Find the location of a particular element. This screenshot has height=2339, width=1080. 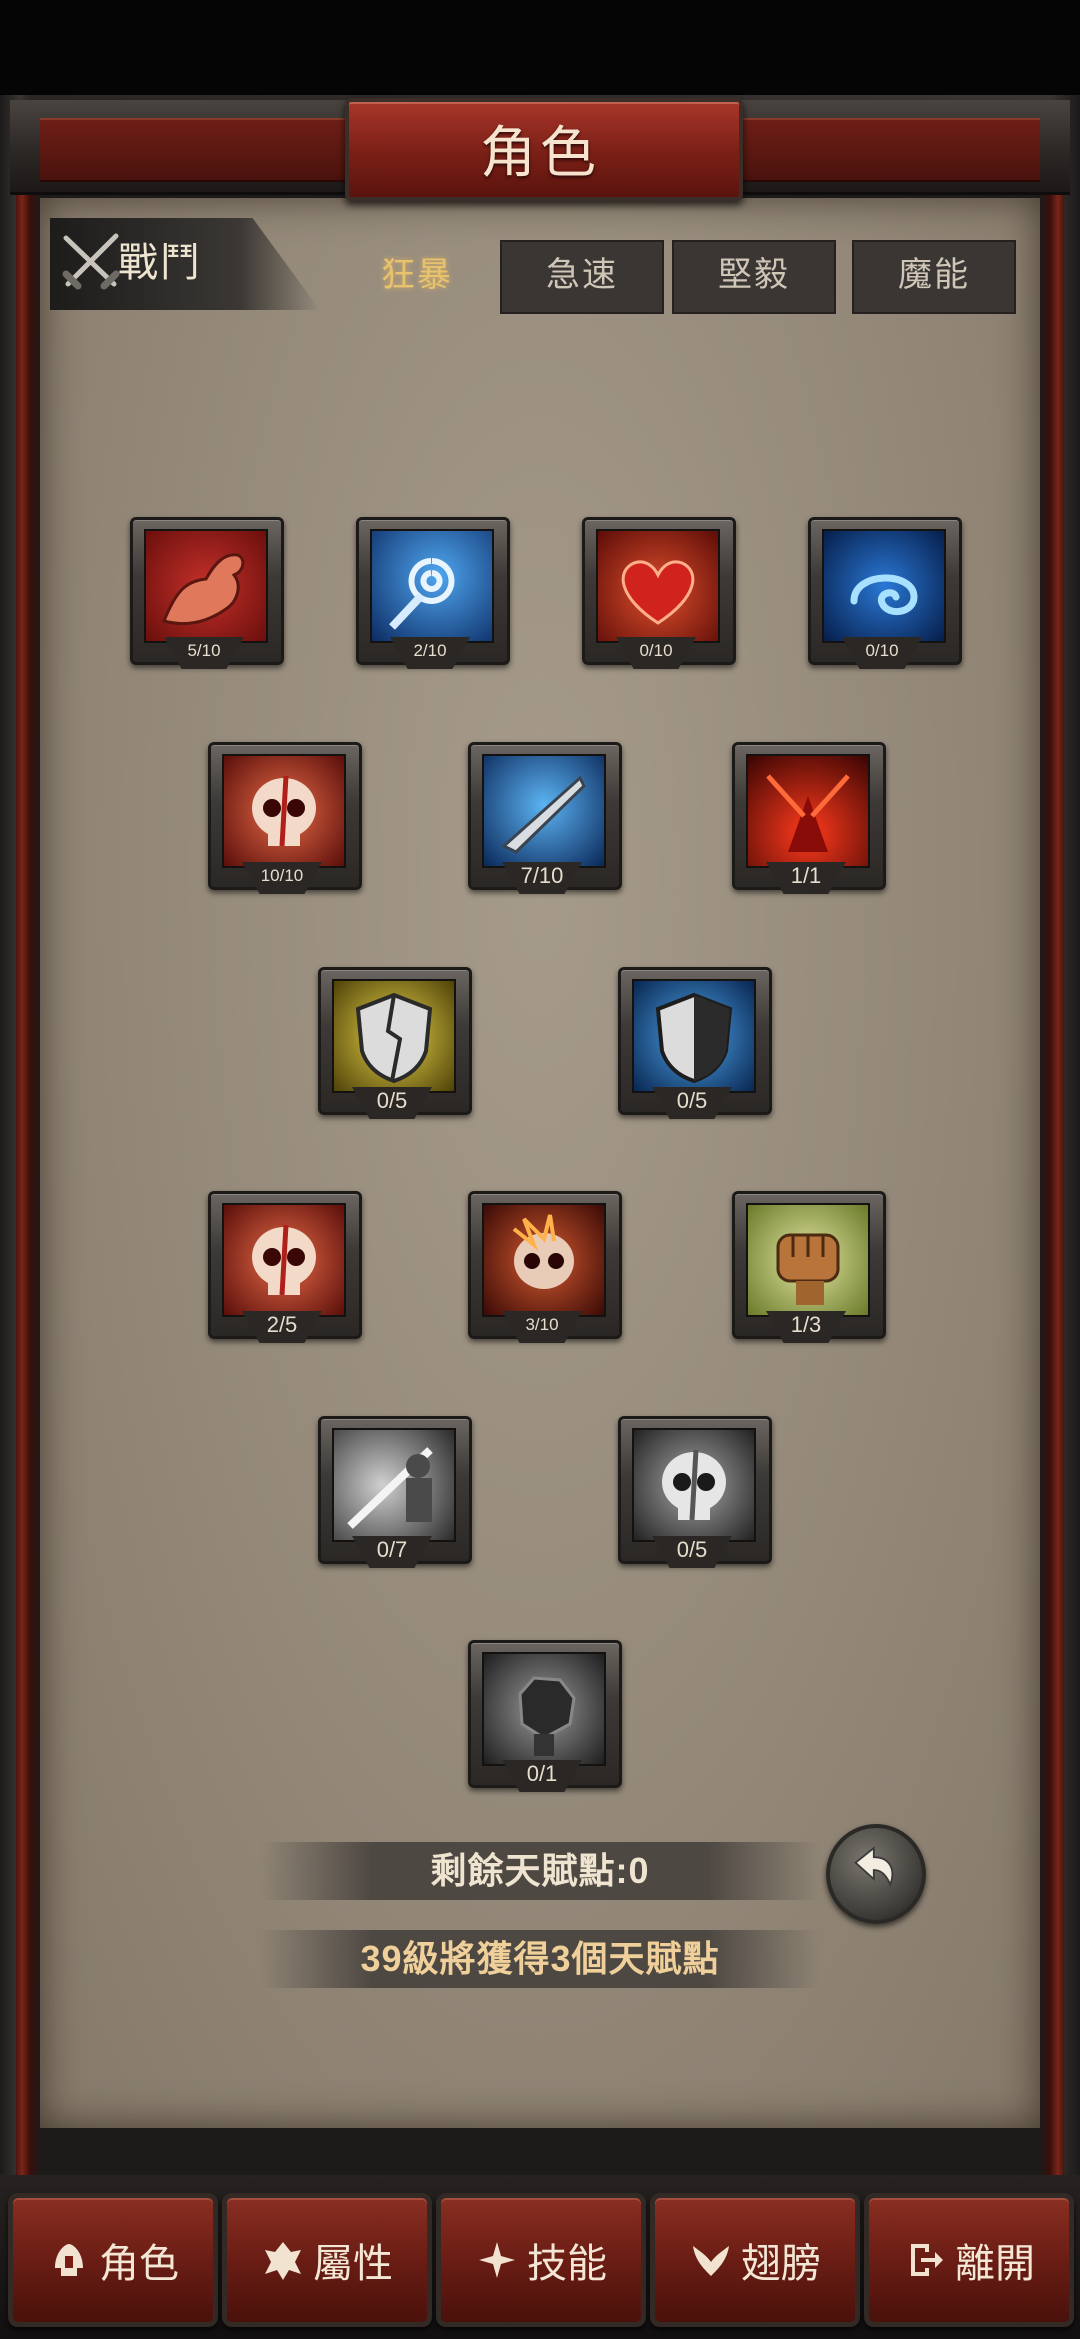

nav-skills-button: 技能 is located at coordinates (541, 2260).